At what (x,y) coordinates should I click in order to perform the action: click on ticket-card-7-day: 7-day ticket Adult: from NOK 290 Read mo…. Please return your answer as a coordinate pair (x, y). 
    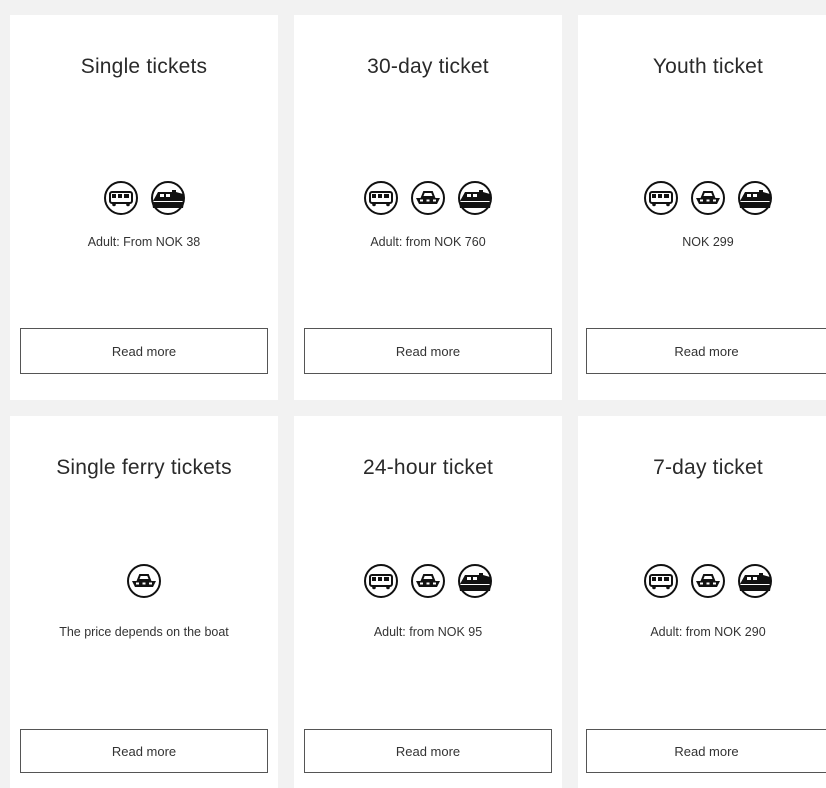
    Looking at the image, I should click on (702, 602).